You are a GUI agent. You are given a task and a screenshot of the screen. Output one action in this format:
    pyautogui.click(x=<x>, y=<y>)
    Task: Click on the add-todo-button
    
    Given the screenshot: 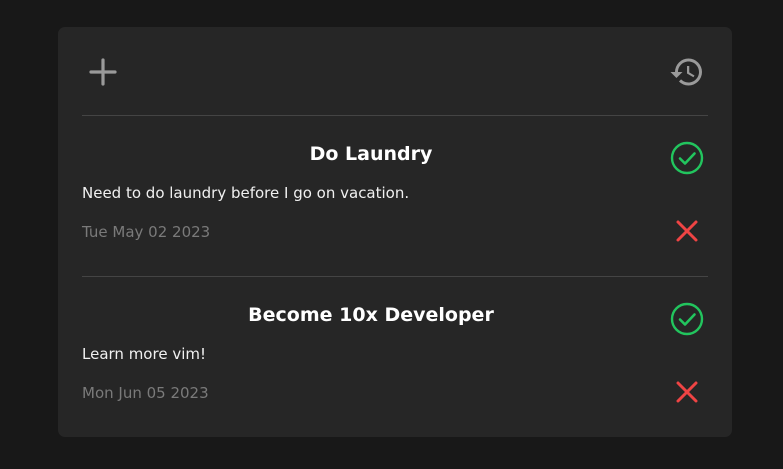 What is the action you would take?
    pyautogui.click(x=103, y=72)
    